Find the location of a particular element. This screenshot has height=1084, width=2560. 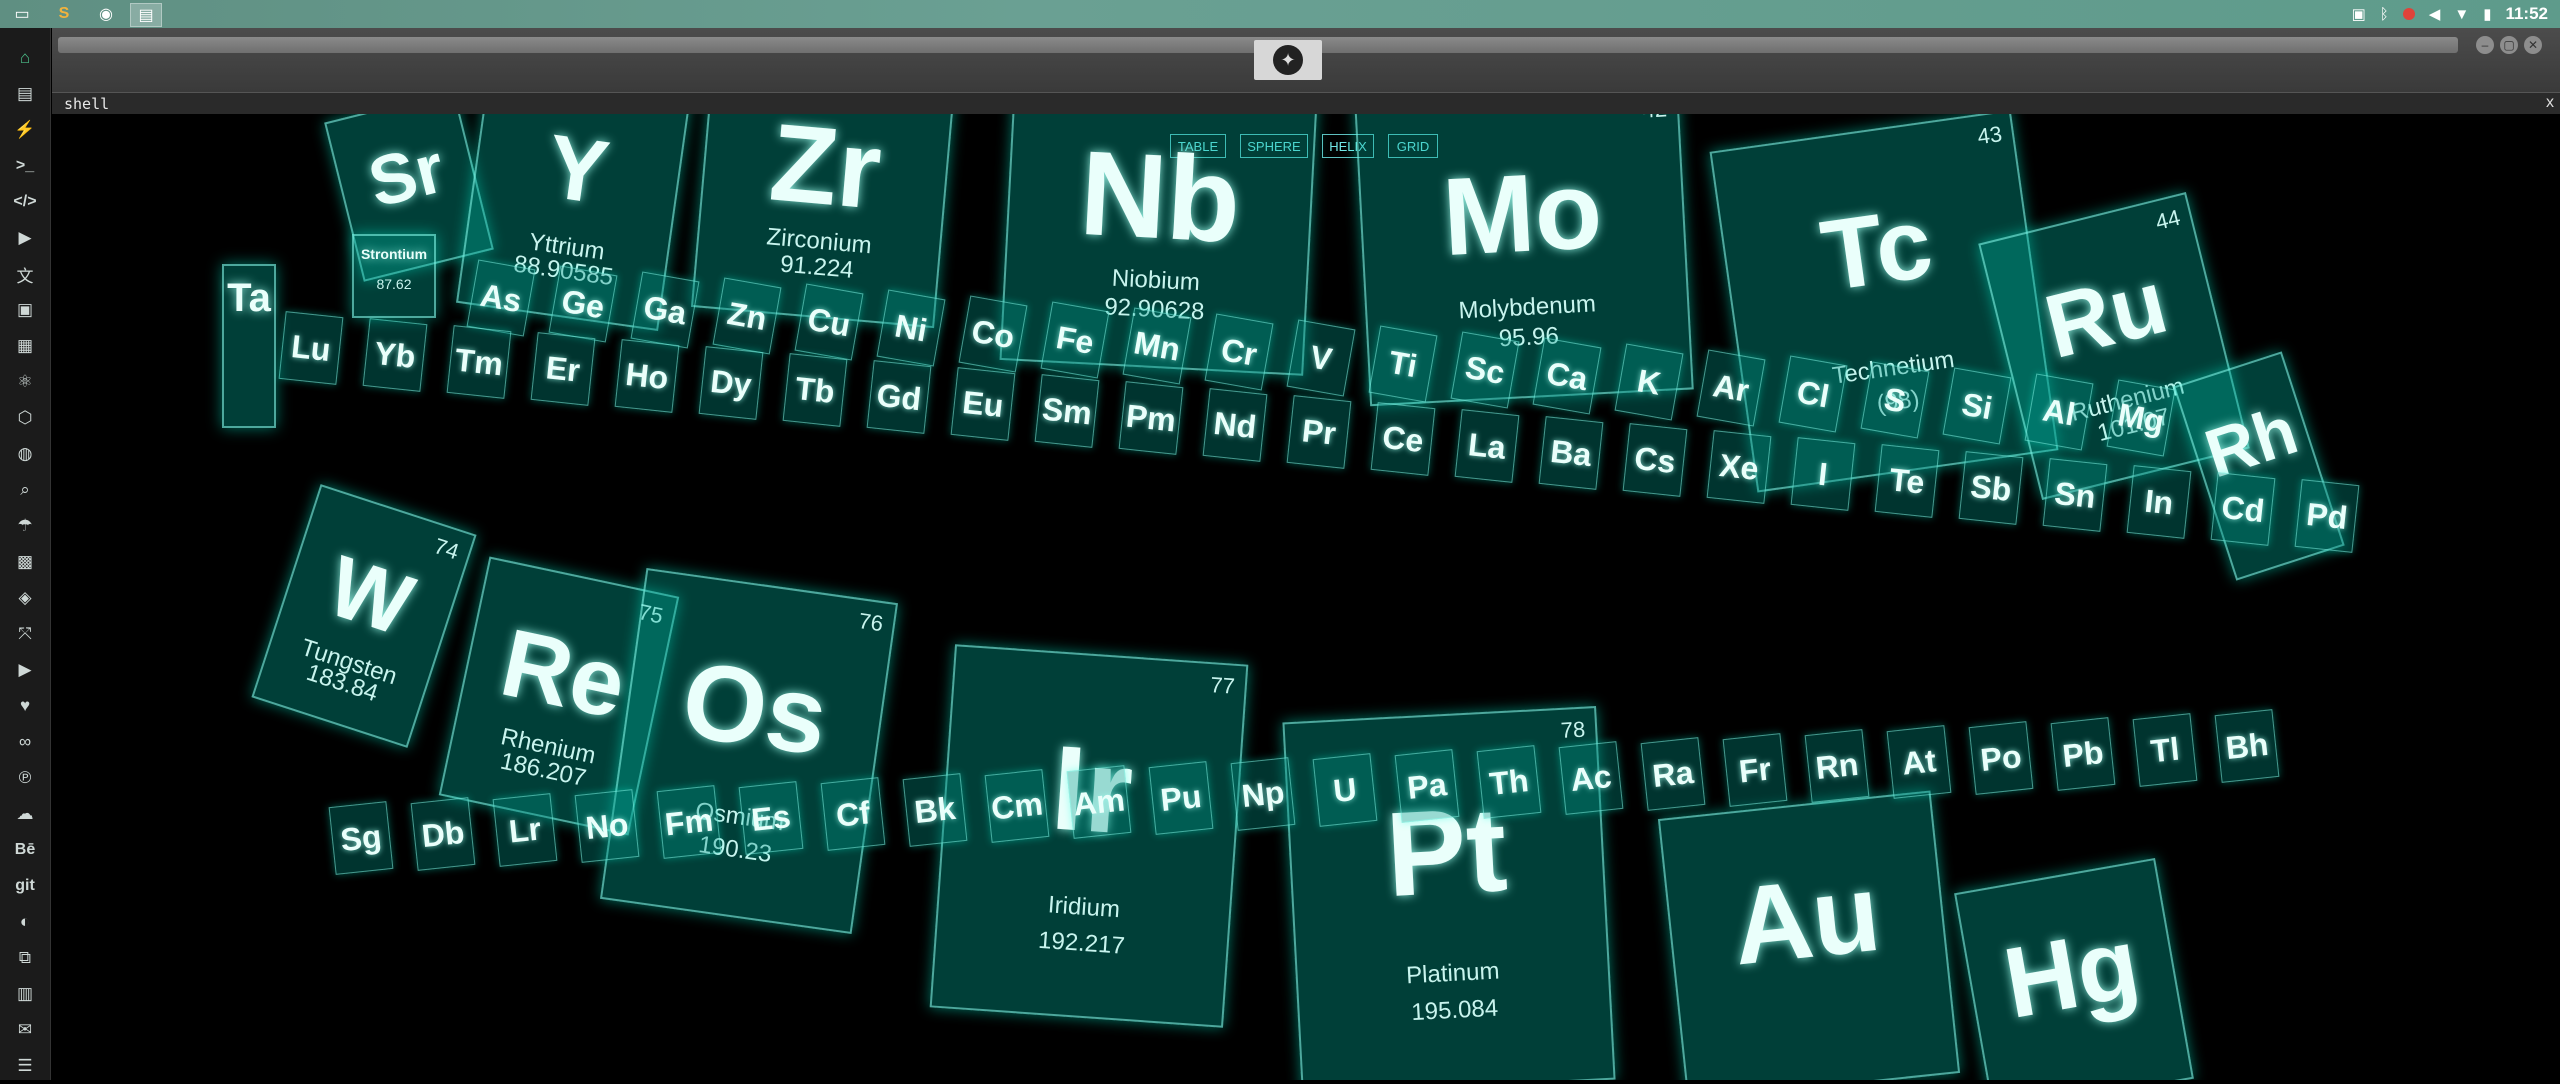

element-tile-small: Tl is located at coordinates (2165, 750).